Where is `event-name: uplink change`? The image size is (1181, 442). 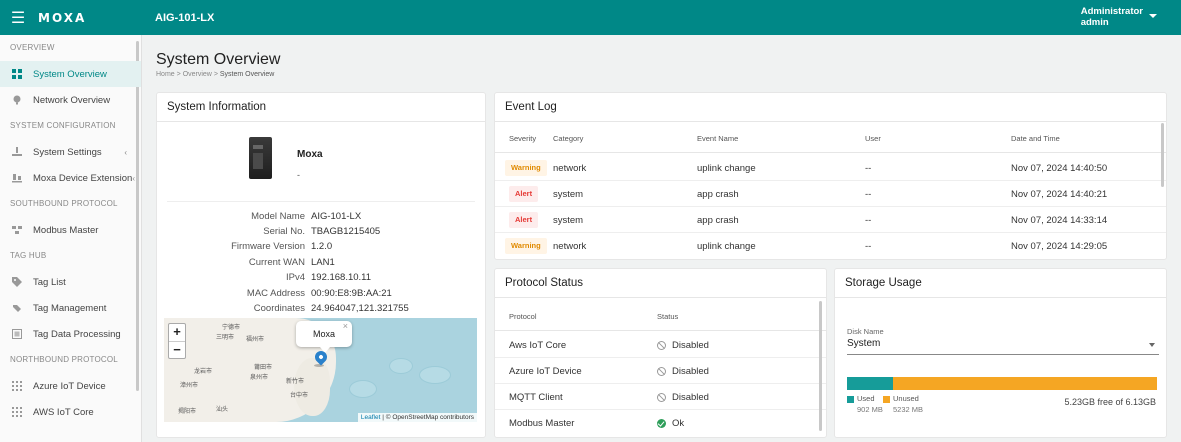
event-name: uplink change is located at coordinates (726, 168).